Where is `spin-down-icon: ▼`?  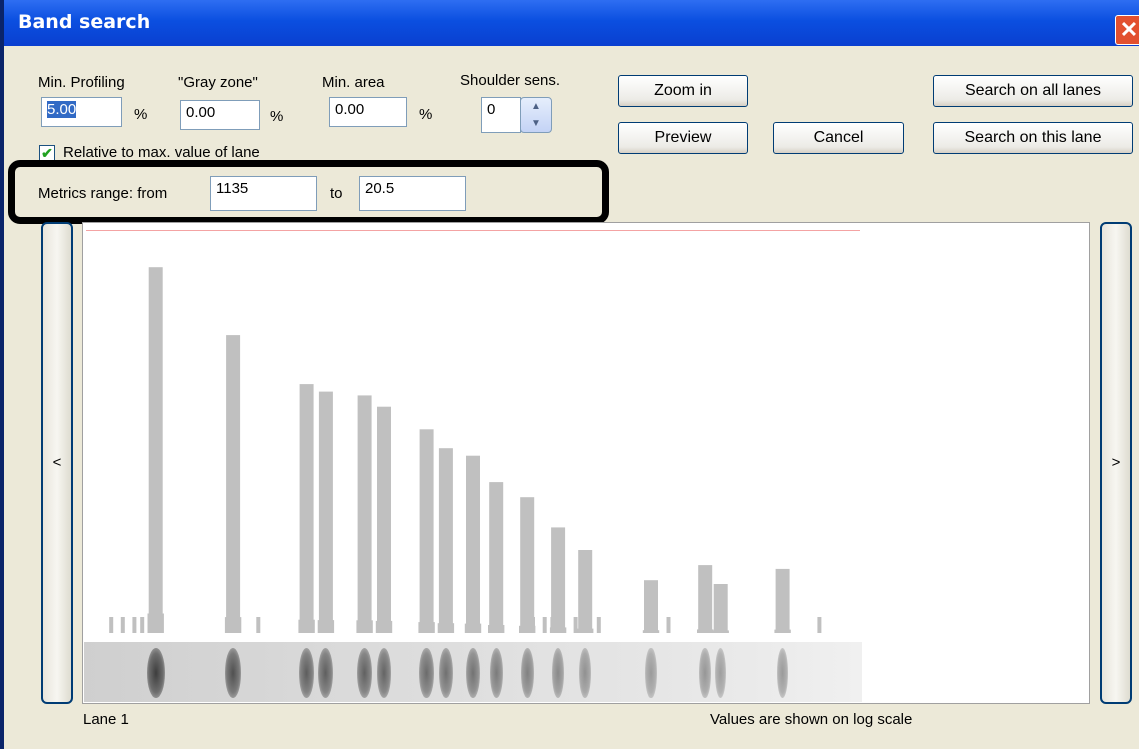
spin-down-icon: ▼ is located at coordinates (536, 123).